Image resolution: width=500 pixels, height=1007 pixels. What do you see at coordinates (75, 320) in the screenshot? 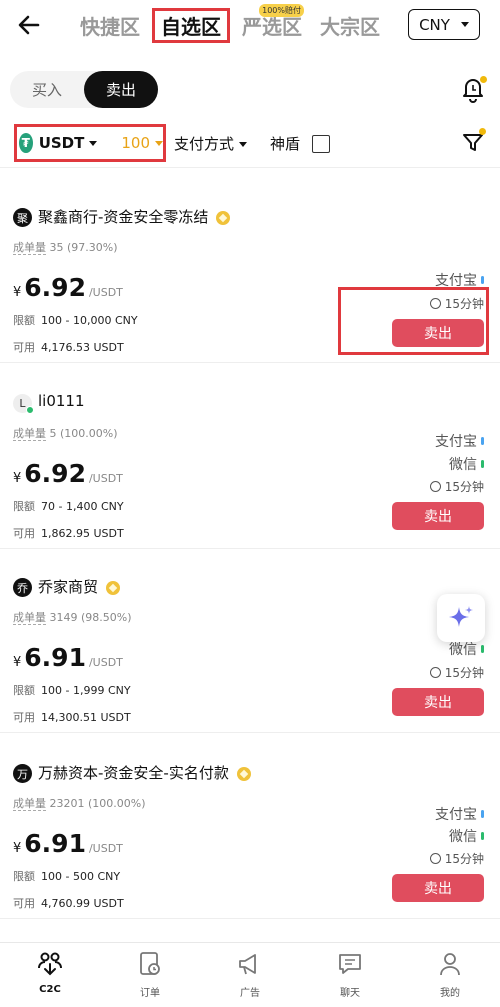
I see `limit-row: 限额 100 - 10,000 CNY` at bounding box center [75, 320].